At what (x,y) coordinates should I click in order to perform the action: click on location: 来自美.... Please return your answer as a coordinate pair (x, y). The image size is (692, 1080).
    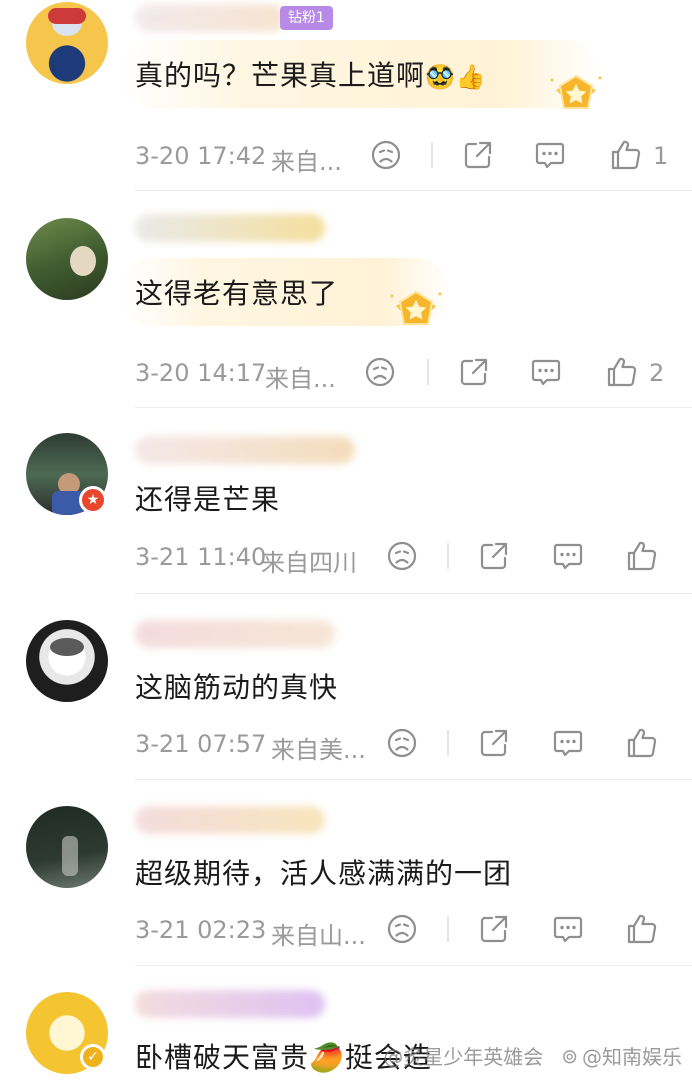
    Looking at the image, I should click on (318, 750).